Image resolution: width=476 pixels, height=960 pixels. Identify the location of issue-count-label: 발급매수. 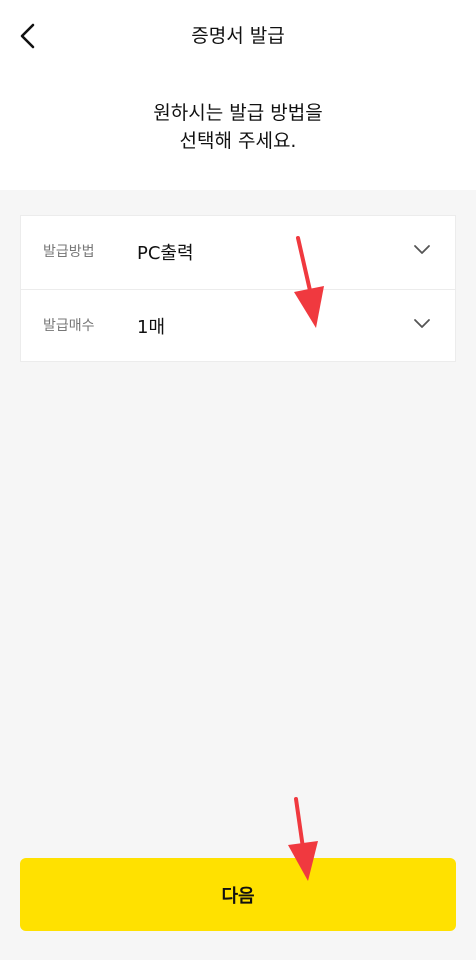
(69, 326).